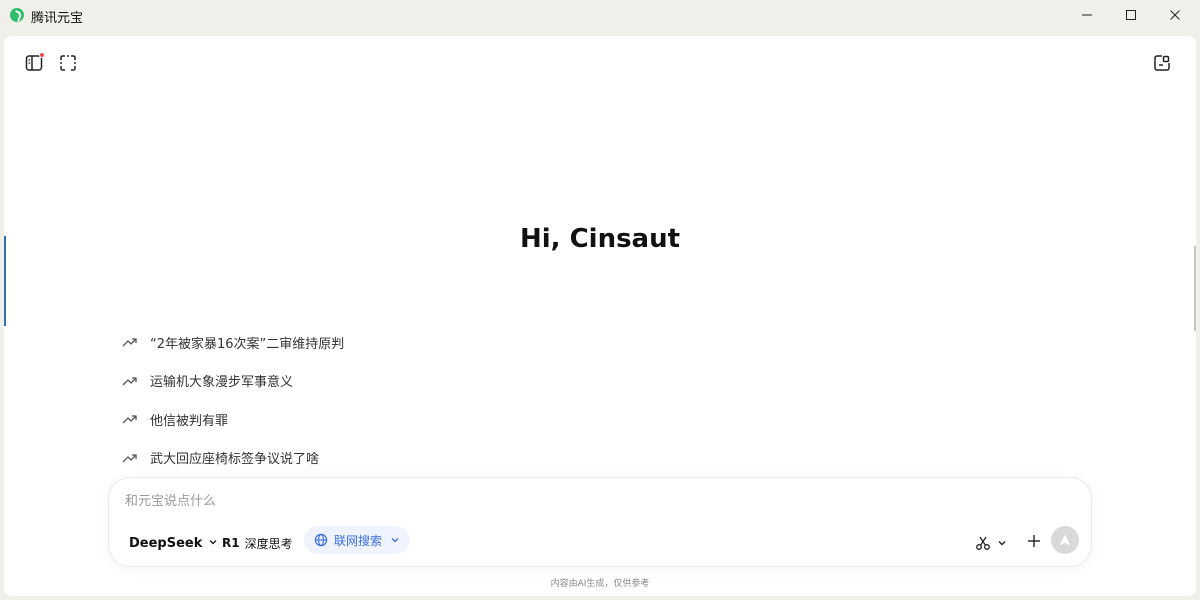 This screenshot has height=600, width=1200. I want to click on greeting-heading: Hi, Cinsaut, so click(600, 239).